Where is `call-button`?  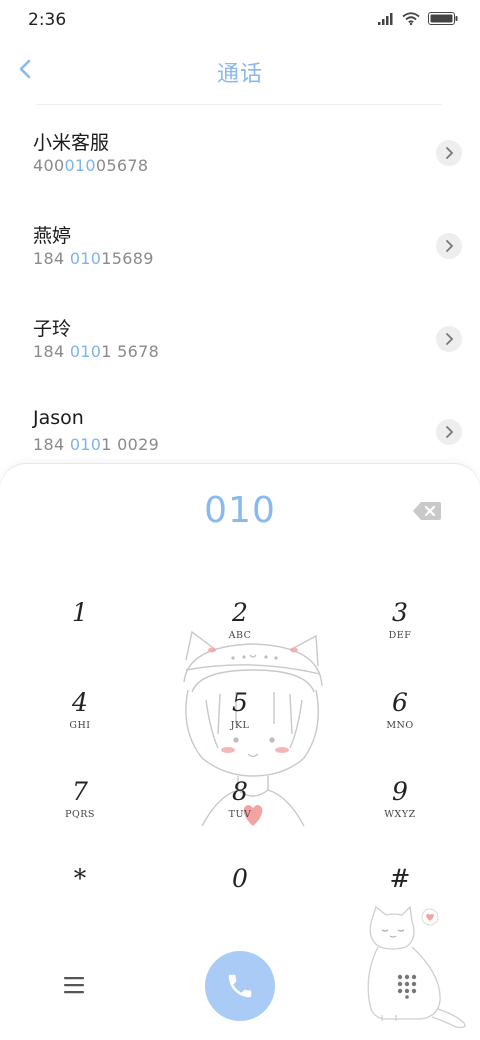
call-button is located at coordinates (240, 986).